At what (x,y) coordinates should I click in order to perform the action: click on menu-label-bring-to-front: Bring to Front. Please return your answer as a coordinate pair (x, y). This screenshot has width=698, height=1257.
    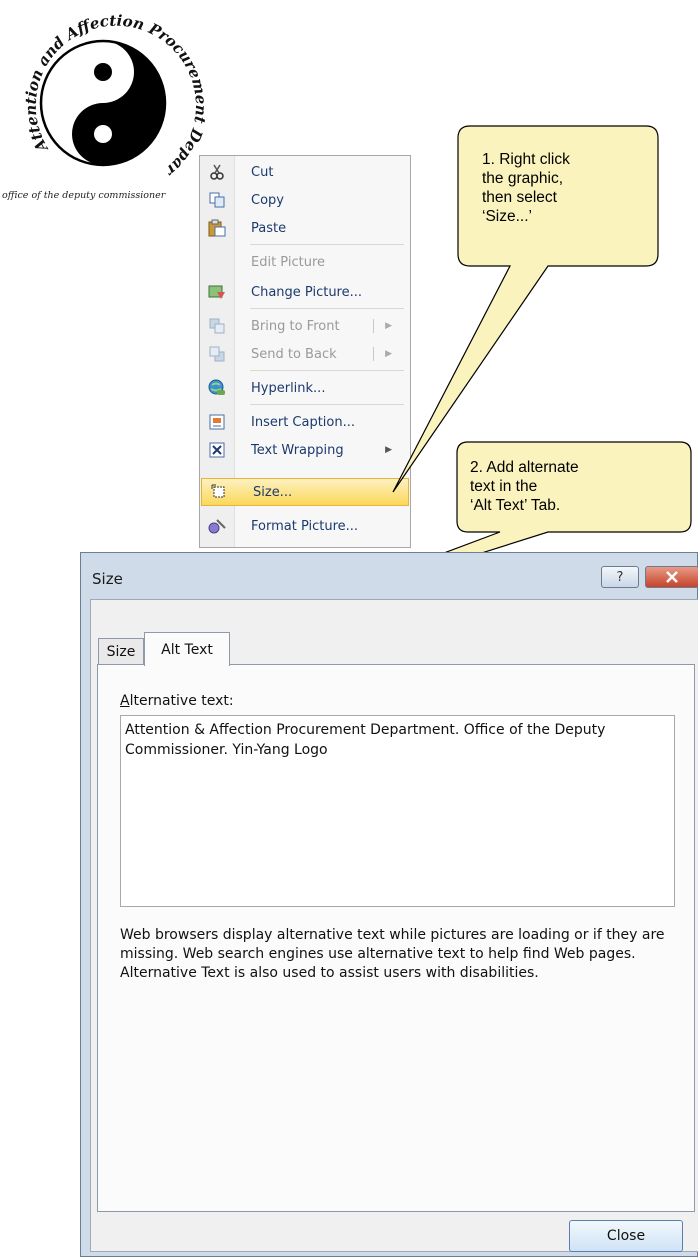
    Looking at the image, I should click on (295, 326).